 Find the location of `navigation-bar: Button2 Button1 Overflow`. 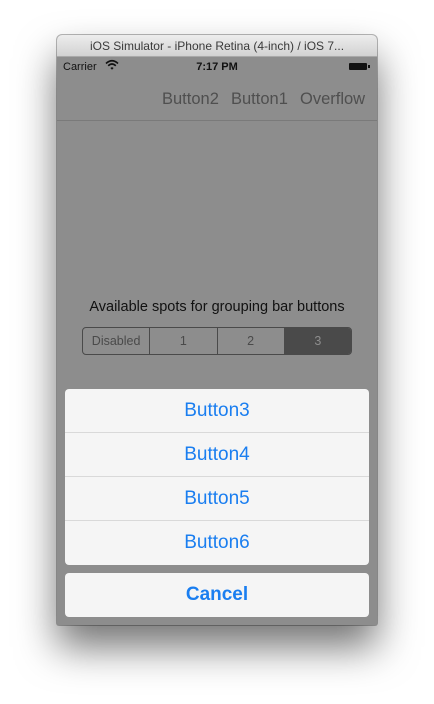

navigation-bar: Button2 Button1 Overflow is located at coordinates (217, 99).